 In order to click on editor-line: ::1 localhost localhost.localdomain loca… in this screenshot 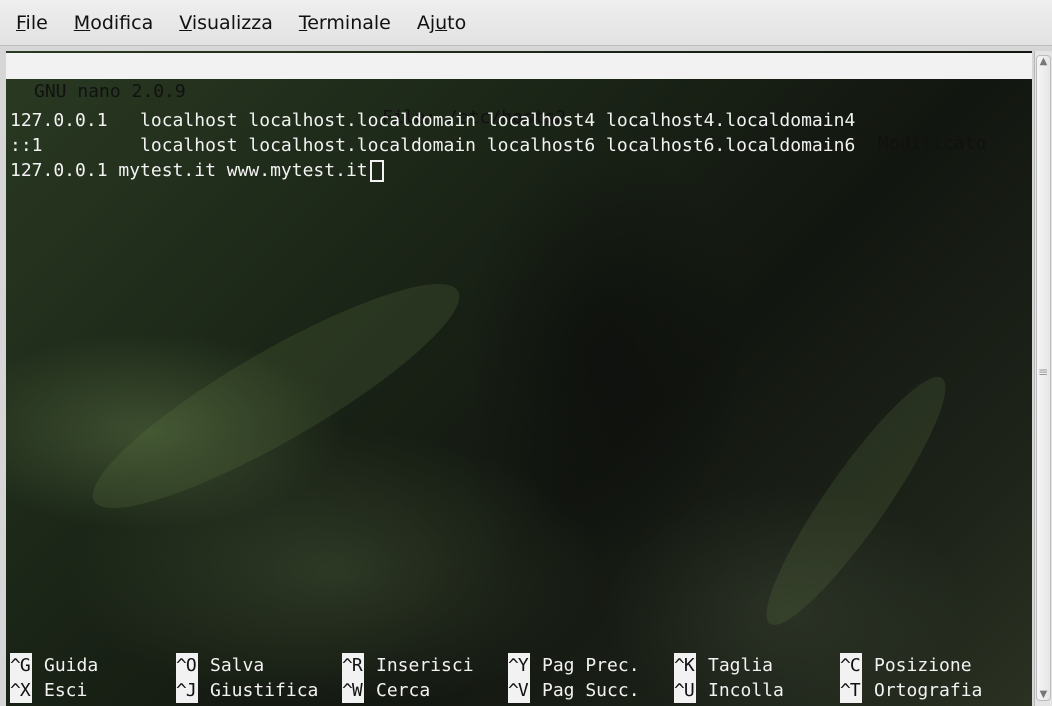, I will do `click(433, 145)`.